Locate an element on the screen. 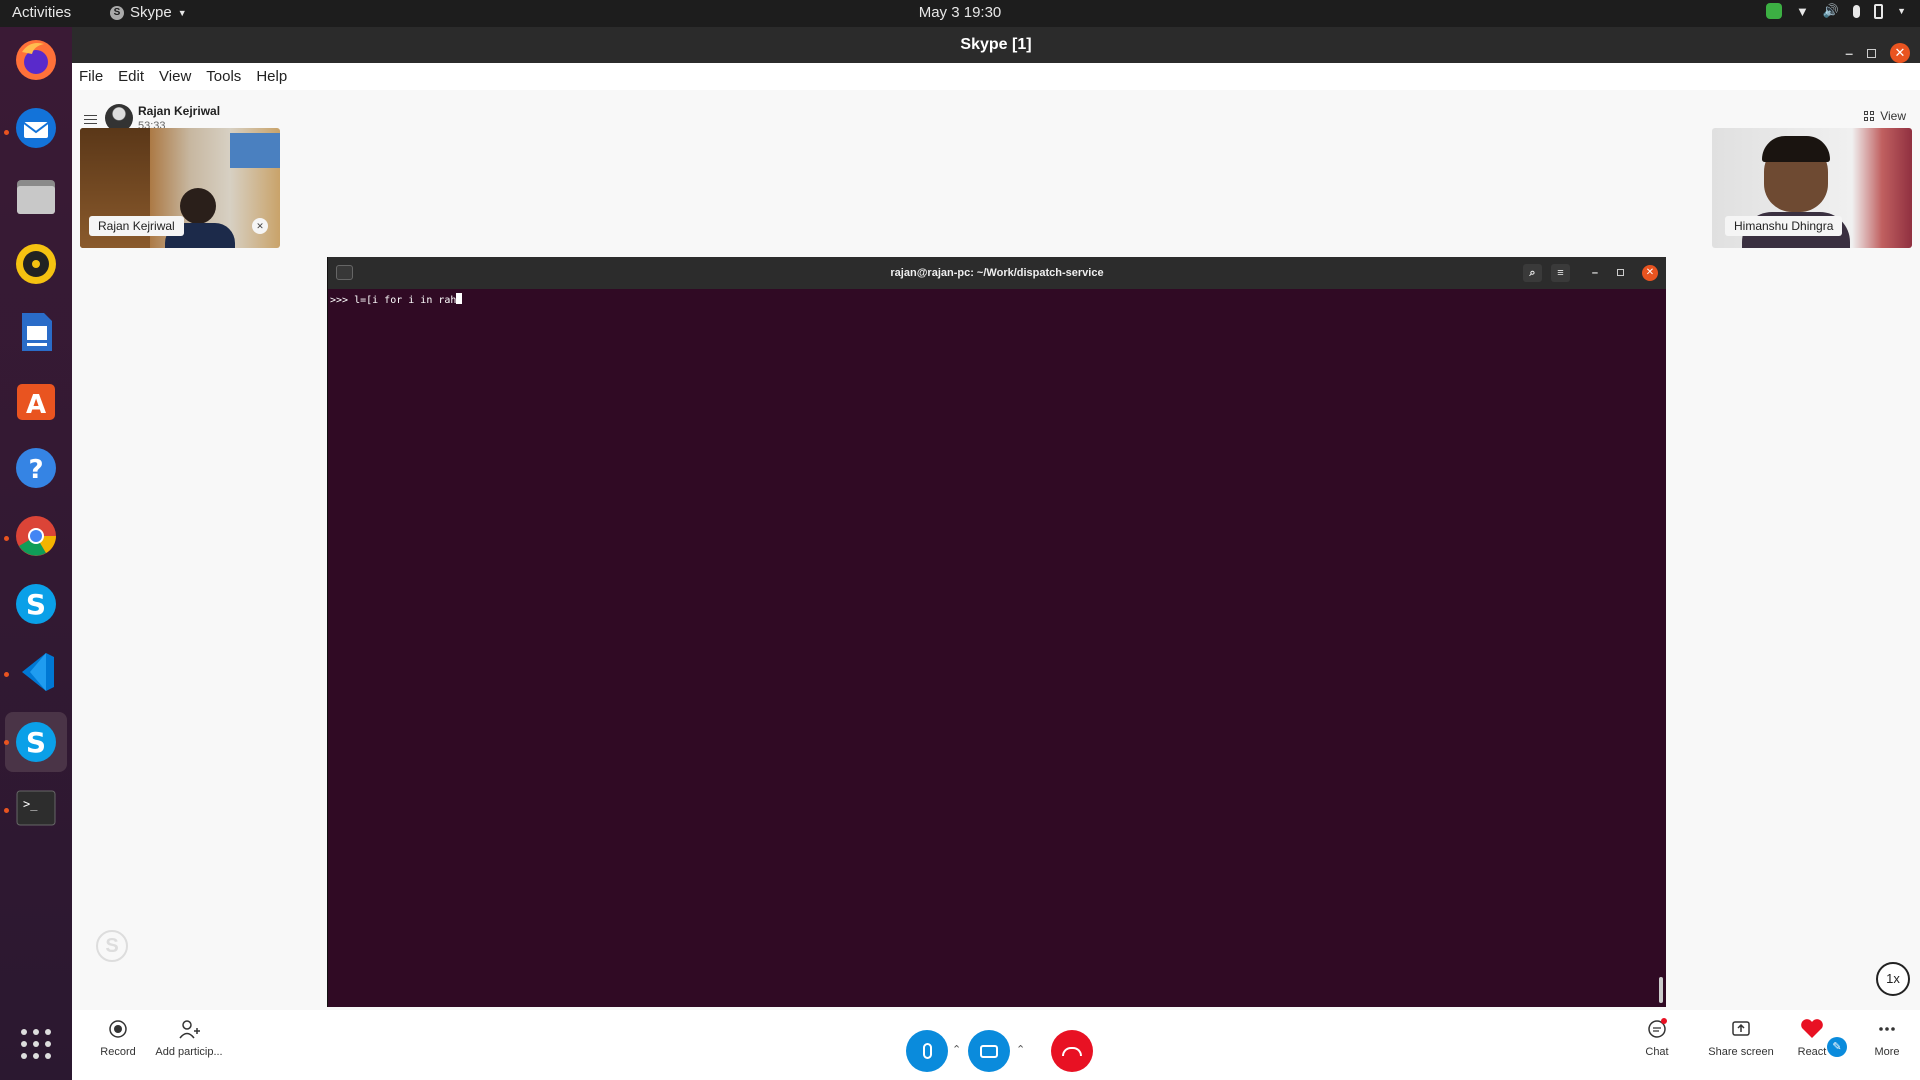 This screenshot has height=1080, width=1920. dock: A ? S S >_ is located at coordinates (36, 553).